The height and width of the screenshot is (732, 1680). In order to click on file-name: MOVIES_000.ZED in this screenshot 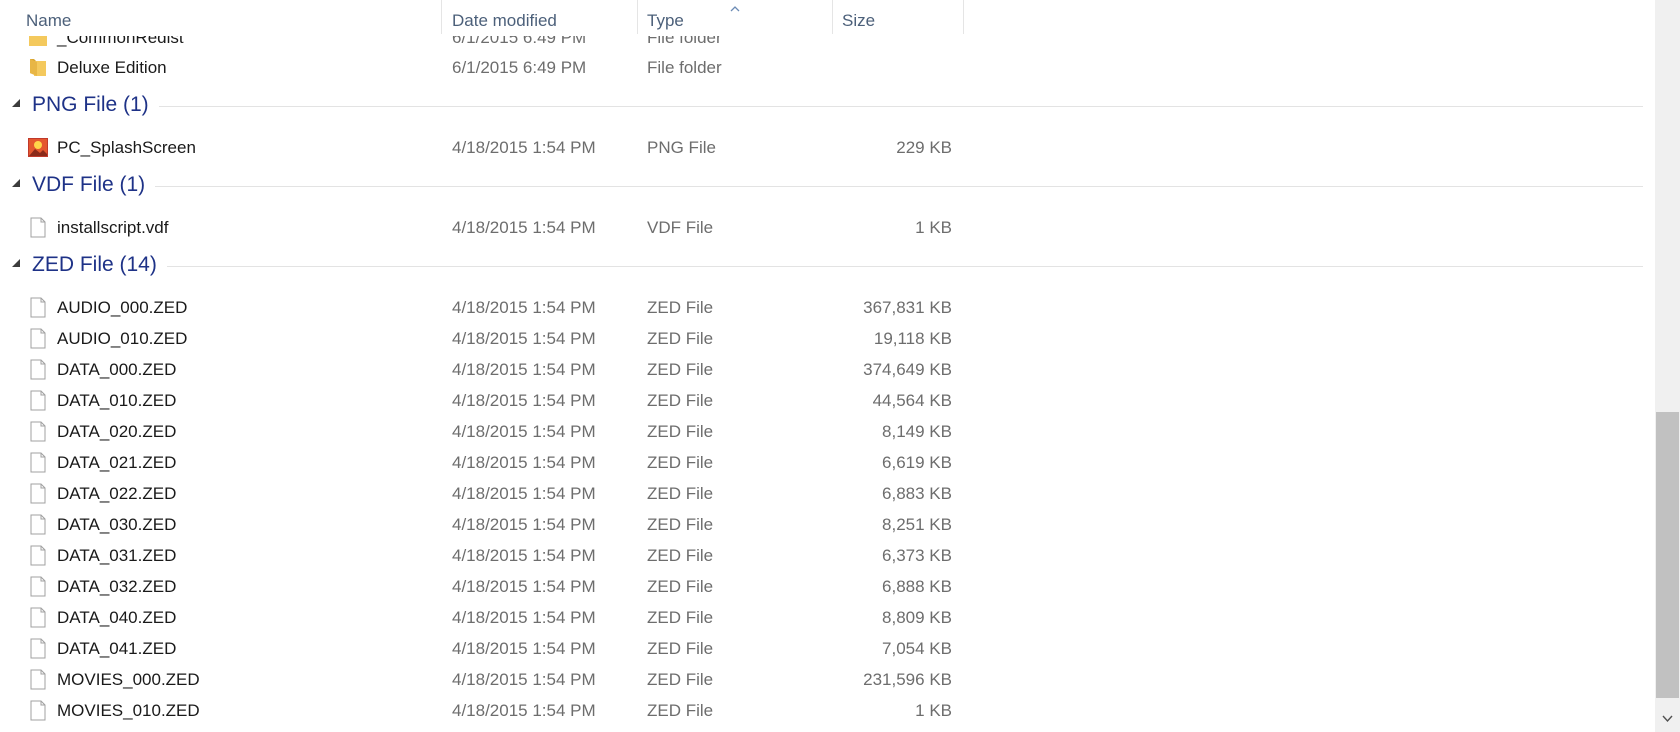, I will do `click(128, 679)`.